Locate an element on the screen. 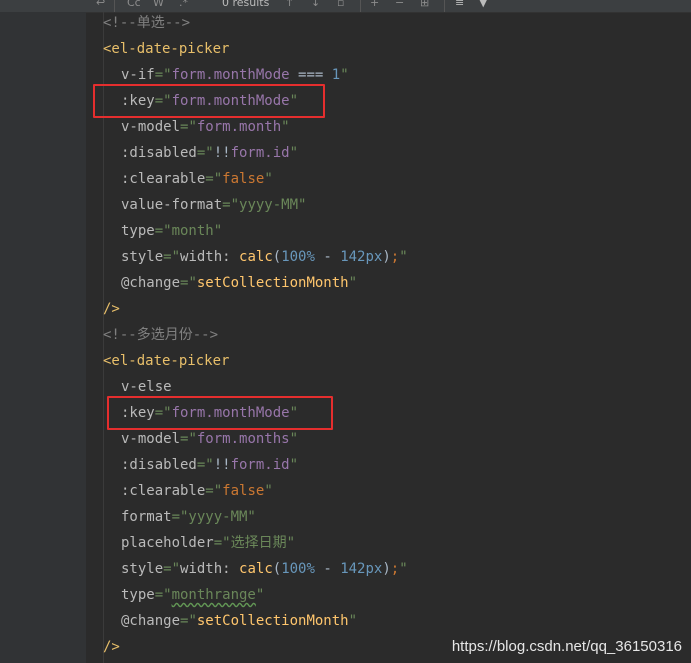 The width and height of the screenshot is (691, 663). regex-toggle: .* is located at coordinates (183, 4).